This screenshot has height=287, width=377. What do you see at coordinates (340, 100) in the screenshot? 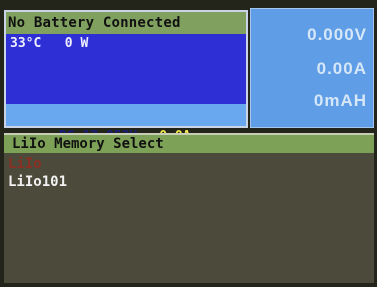
I see `output-capacity: 0mAH` at bounding box center [340, 100].